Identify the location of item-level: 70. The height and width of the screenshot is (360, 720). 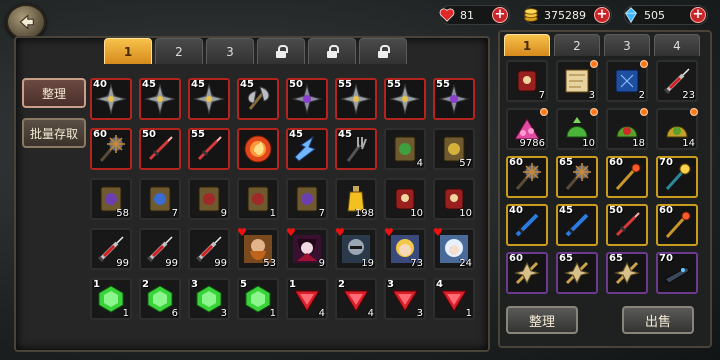
(666, 162).